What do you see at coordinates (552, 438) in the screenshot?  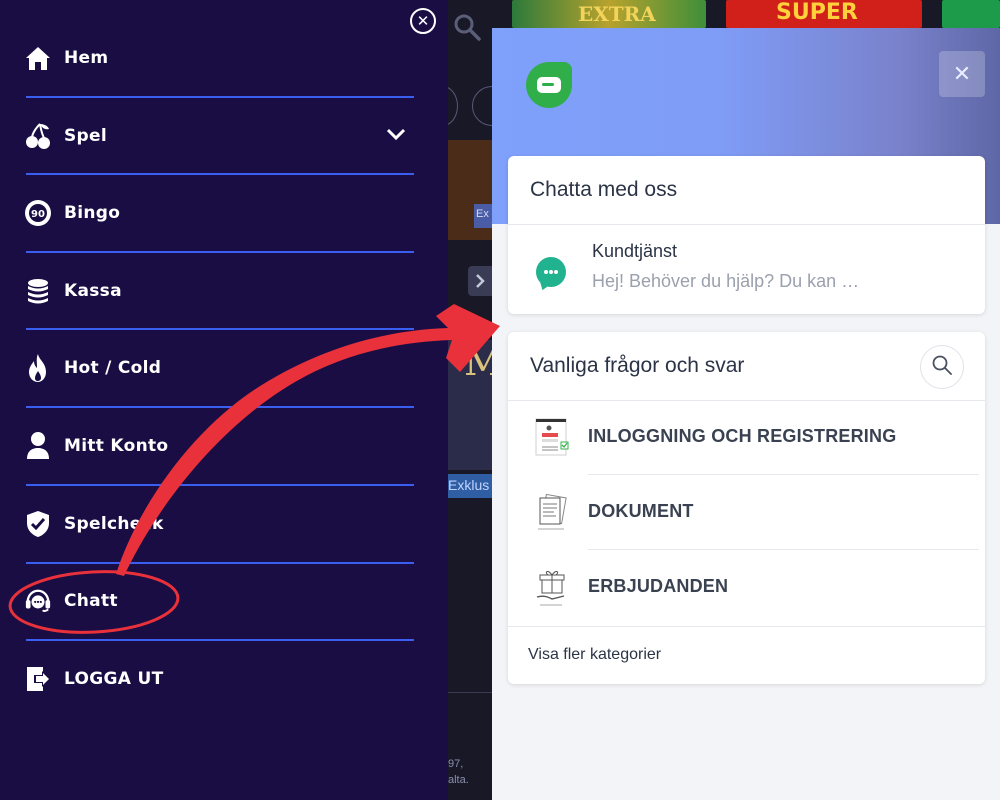 I see `login-registration-icon` at bounding box center [552, 438].